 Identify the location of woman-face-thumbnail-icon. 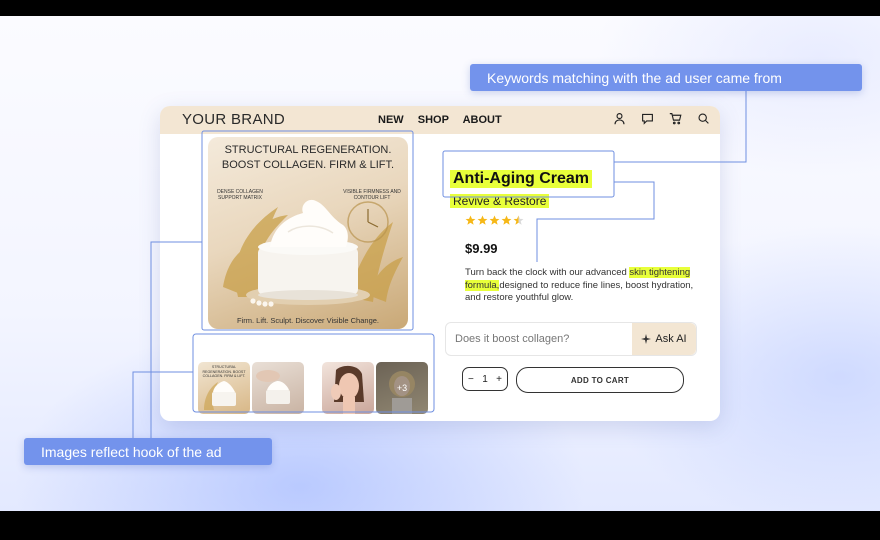
(347, 389).